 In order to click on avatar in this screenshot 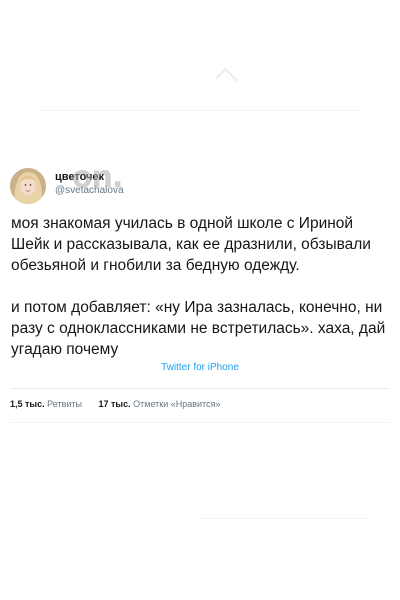, I will do `click(28, 186)`.